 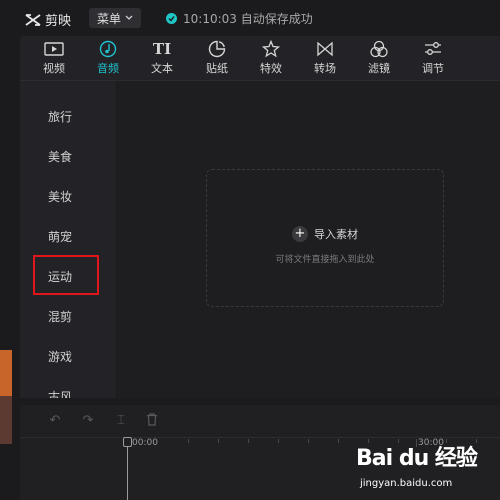 What do you see at coordinates (108, 68) in the screenshot?
I see `tab-label: 音频` at bounding box center [108, 68].